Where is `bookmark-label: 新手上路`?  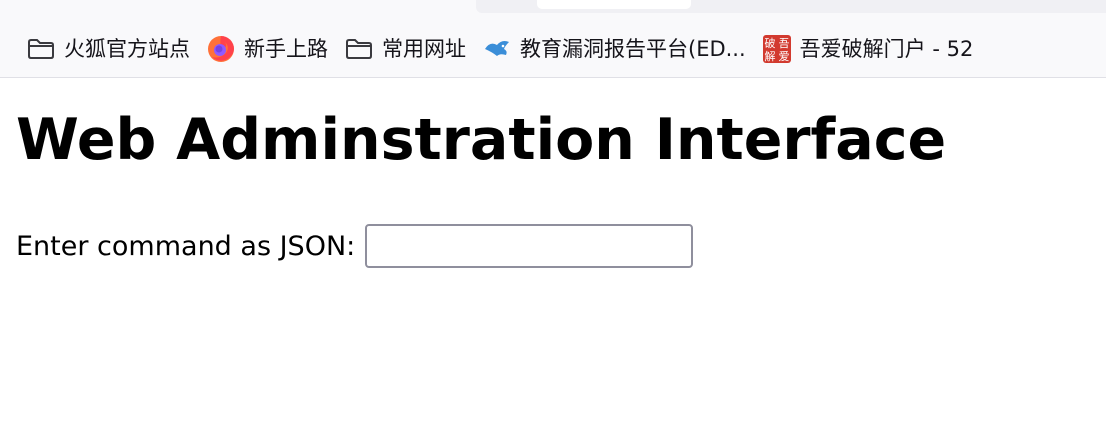 bookmark-label: 新手上路 is located at coordinates (286, 49).